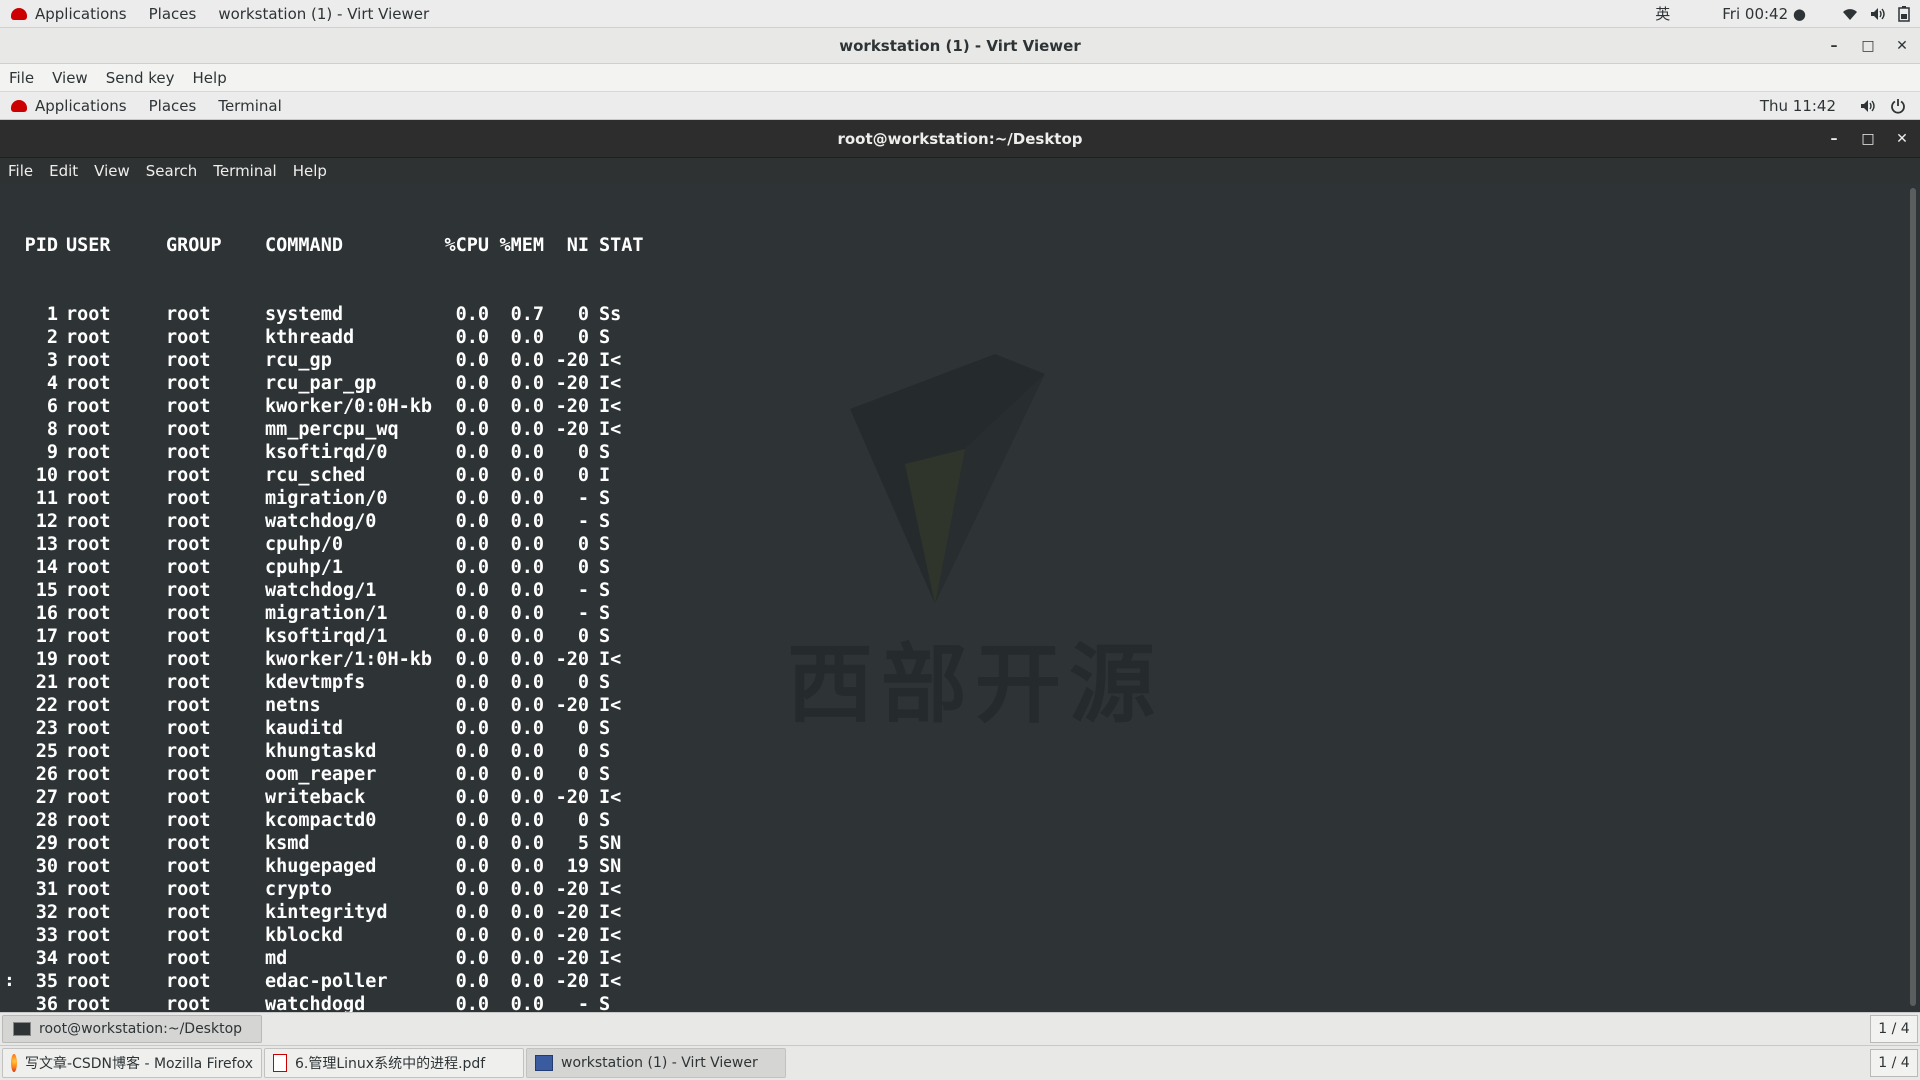 The width and height of the screenshot is (1920, 1080). What do you see at coordinates (1798, 106) in the screenshot?
I see `guest-clock: Thu 11:42` at bounding box center [1798, 106].